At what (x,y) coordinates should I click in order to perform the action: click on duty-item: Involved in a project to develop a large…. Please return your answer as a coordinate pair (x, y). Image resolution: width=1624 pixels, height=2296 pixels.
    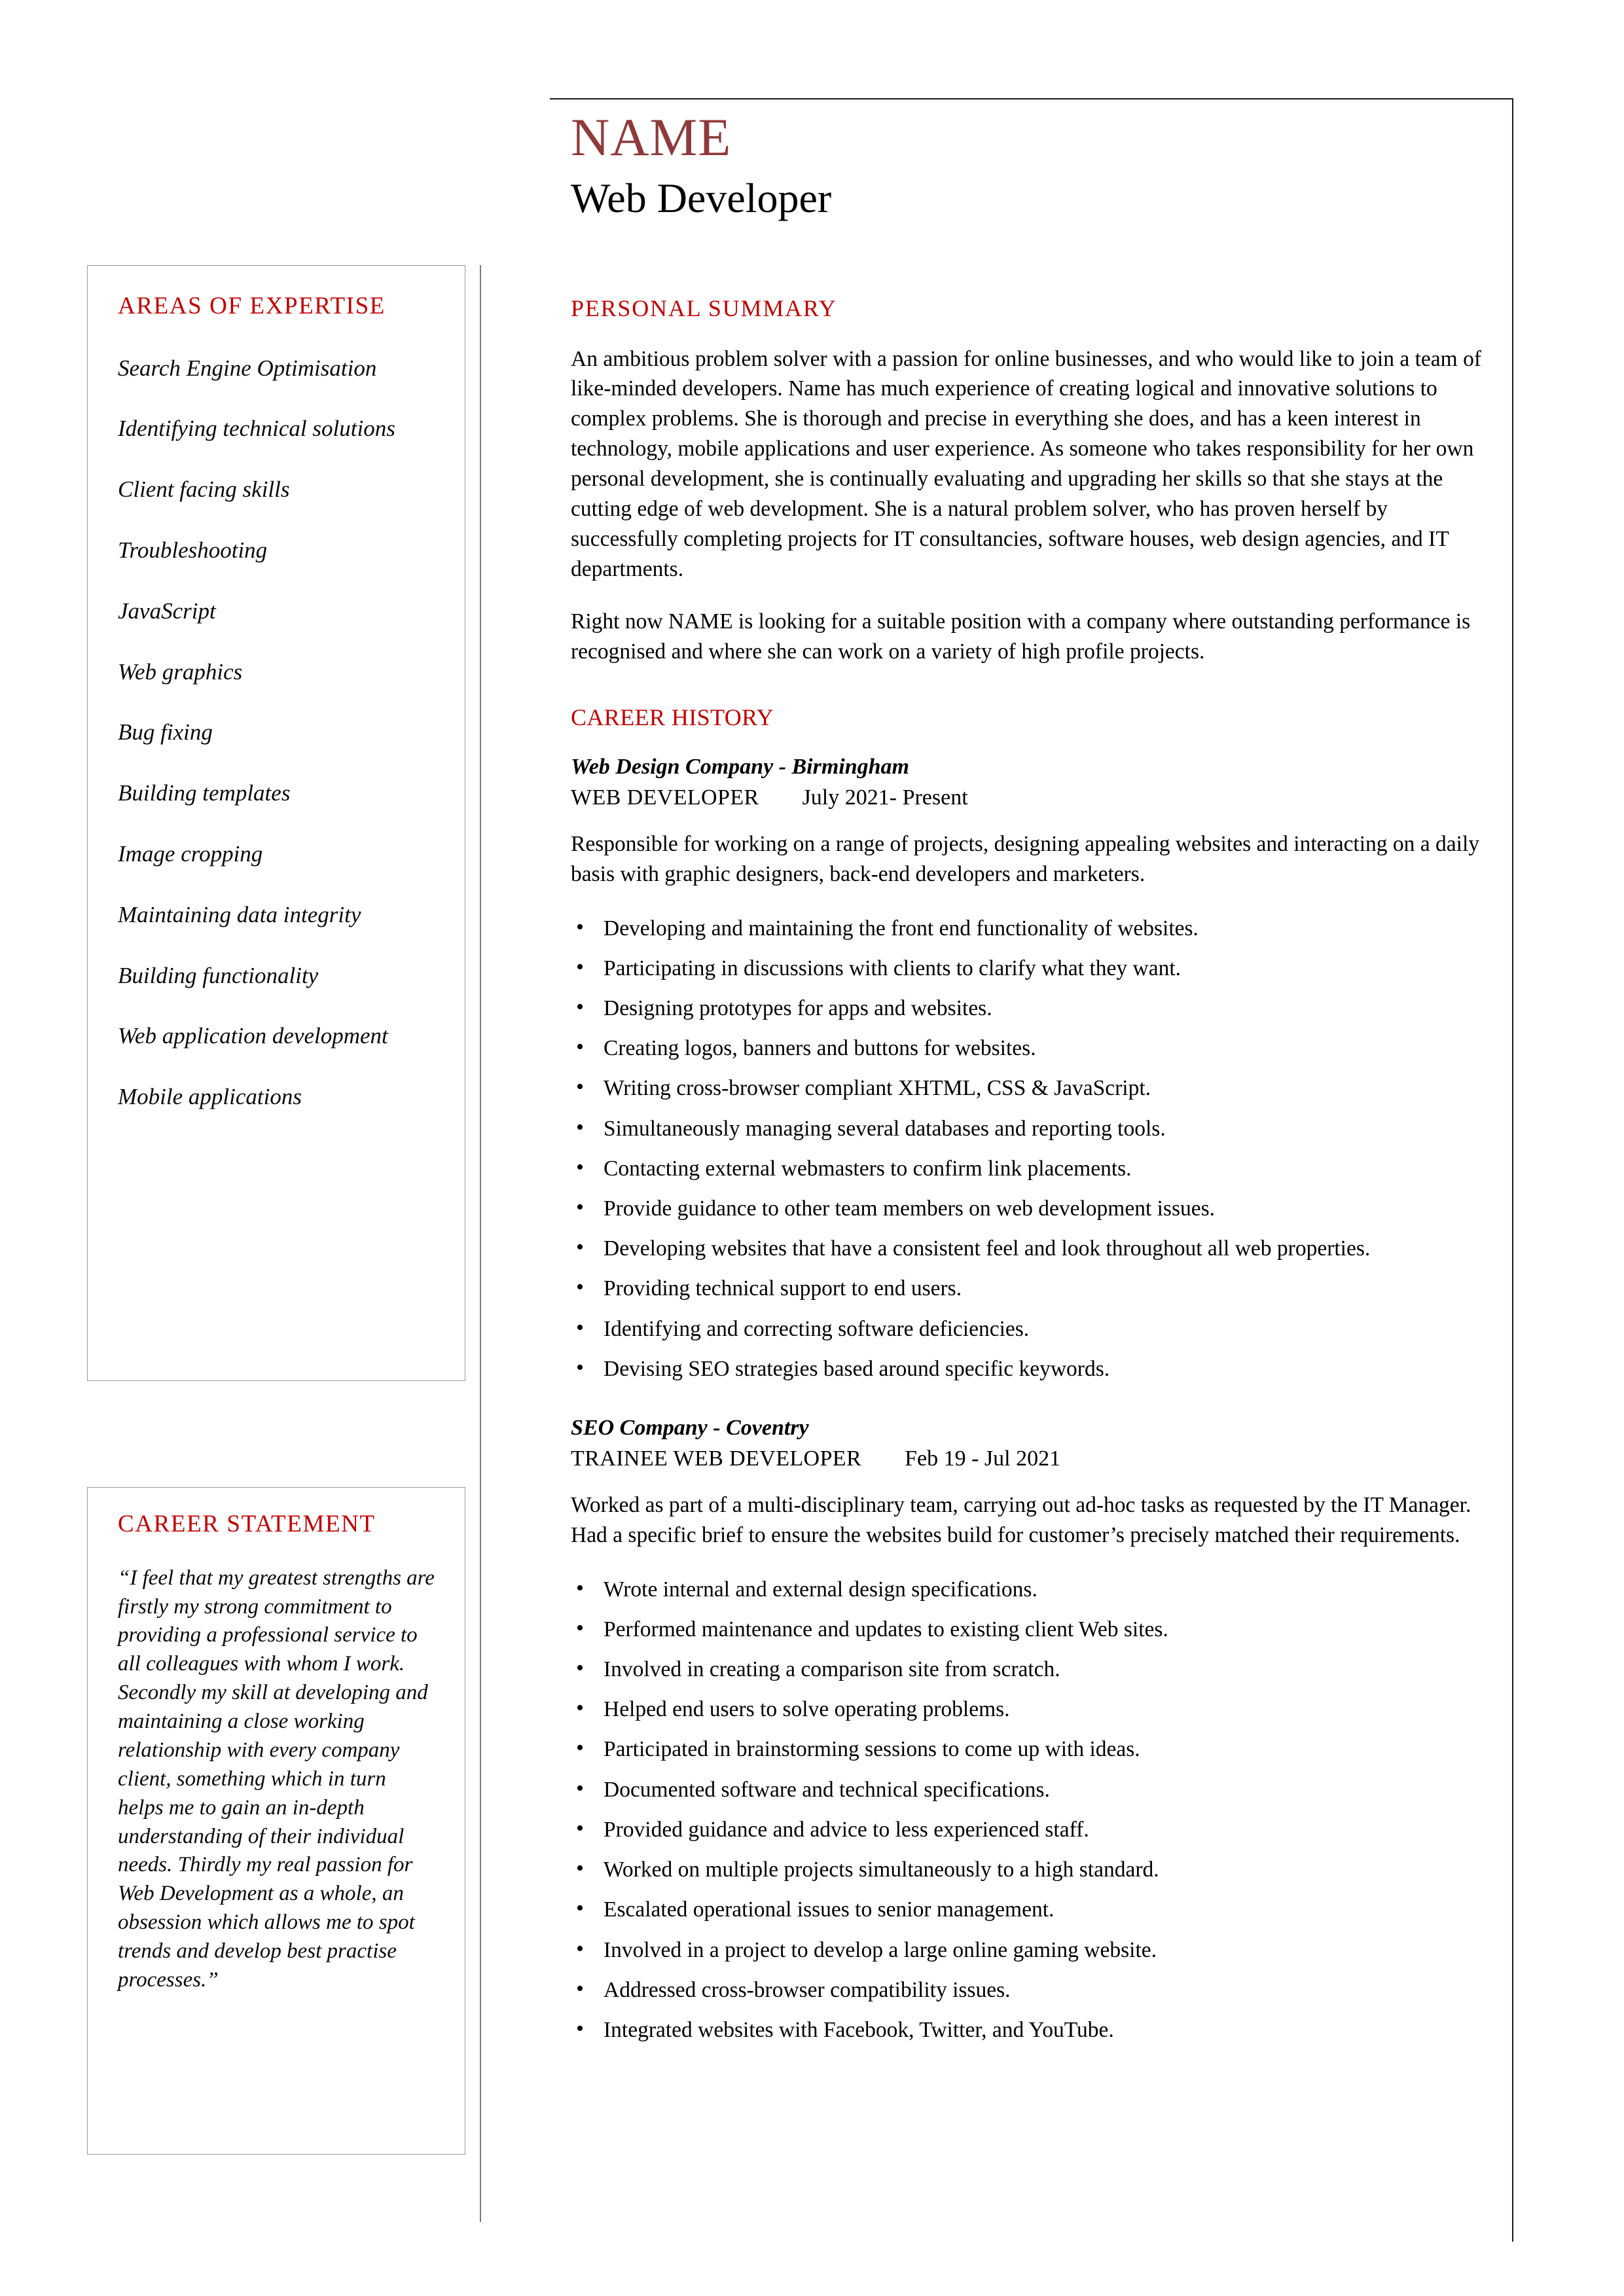
    Looking at the image, I should click on (1029, 1949).